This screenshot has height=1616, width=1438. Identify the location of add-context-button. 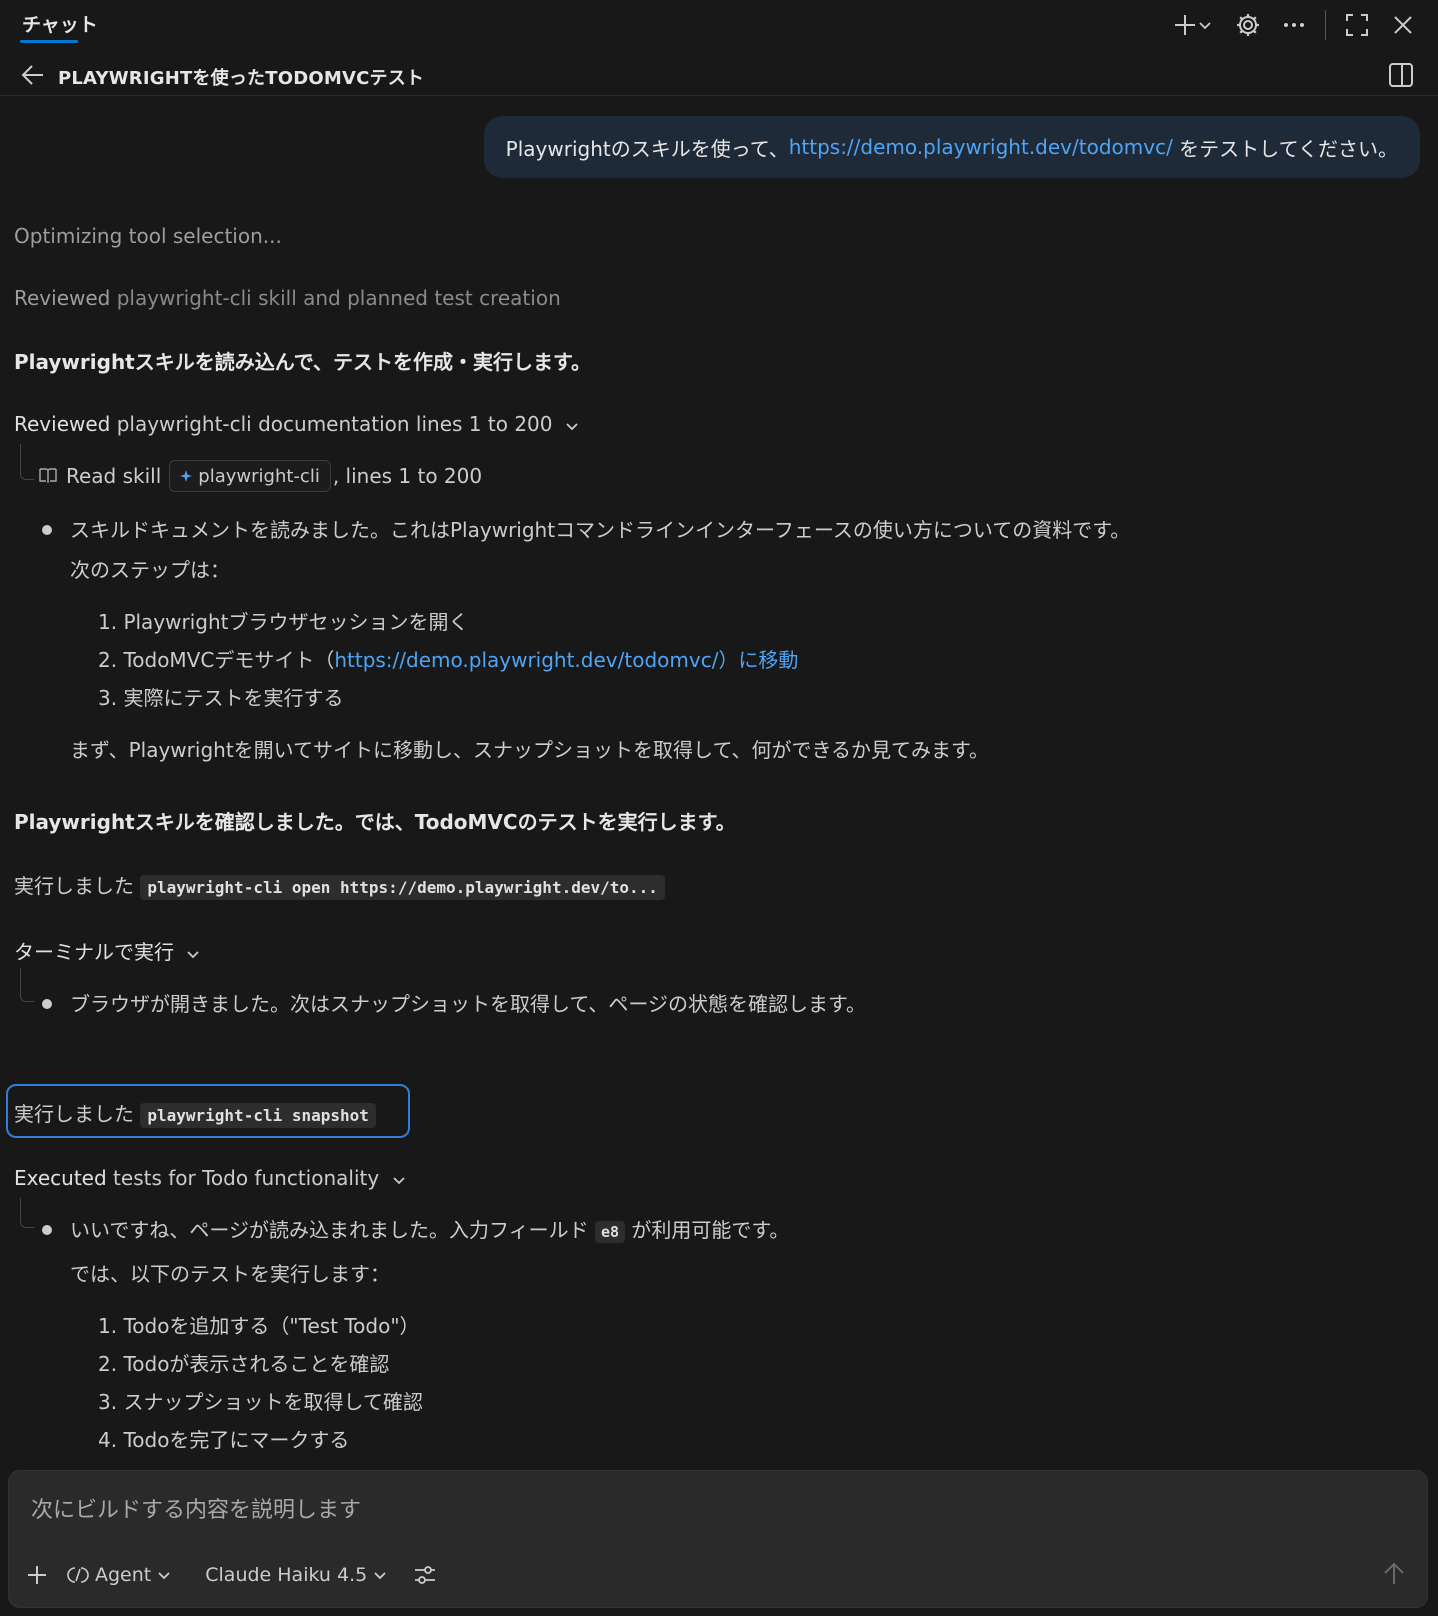
(37, 1575).